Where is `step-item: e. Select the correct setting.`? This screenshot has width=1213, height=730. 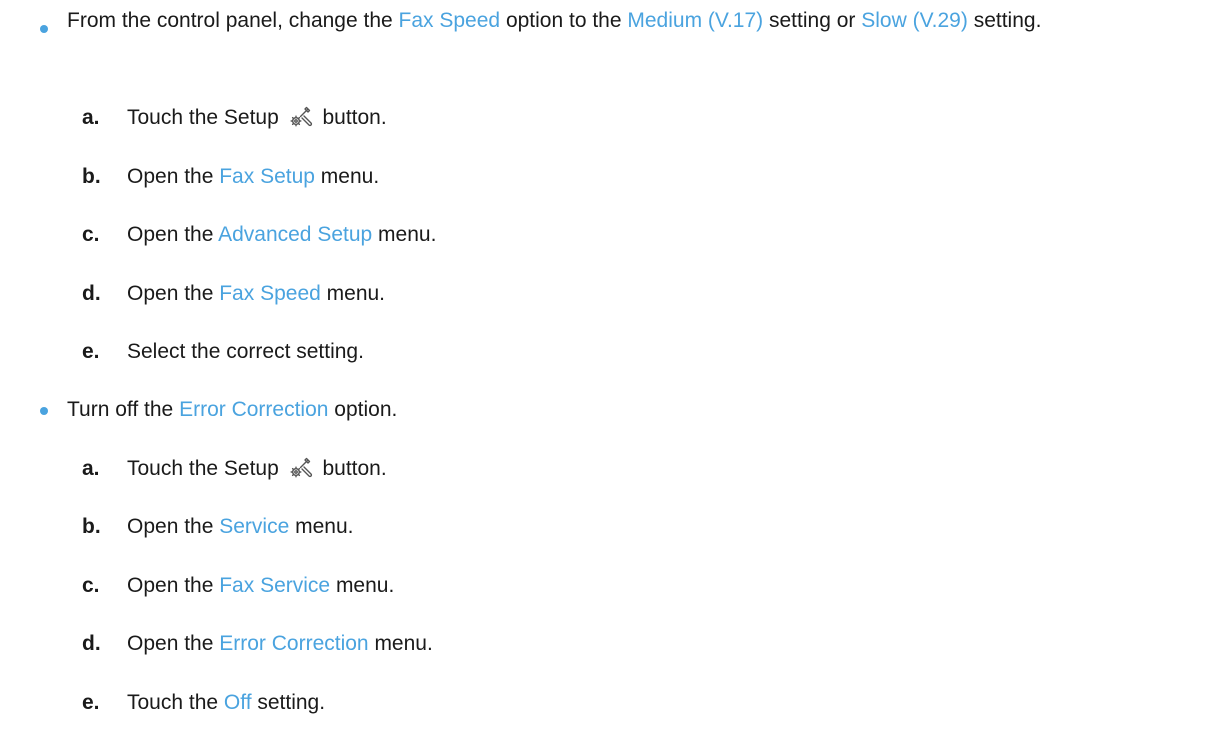 step-item: e. Select the correct setting. is located at coordinates (606, 352).